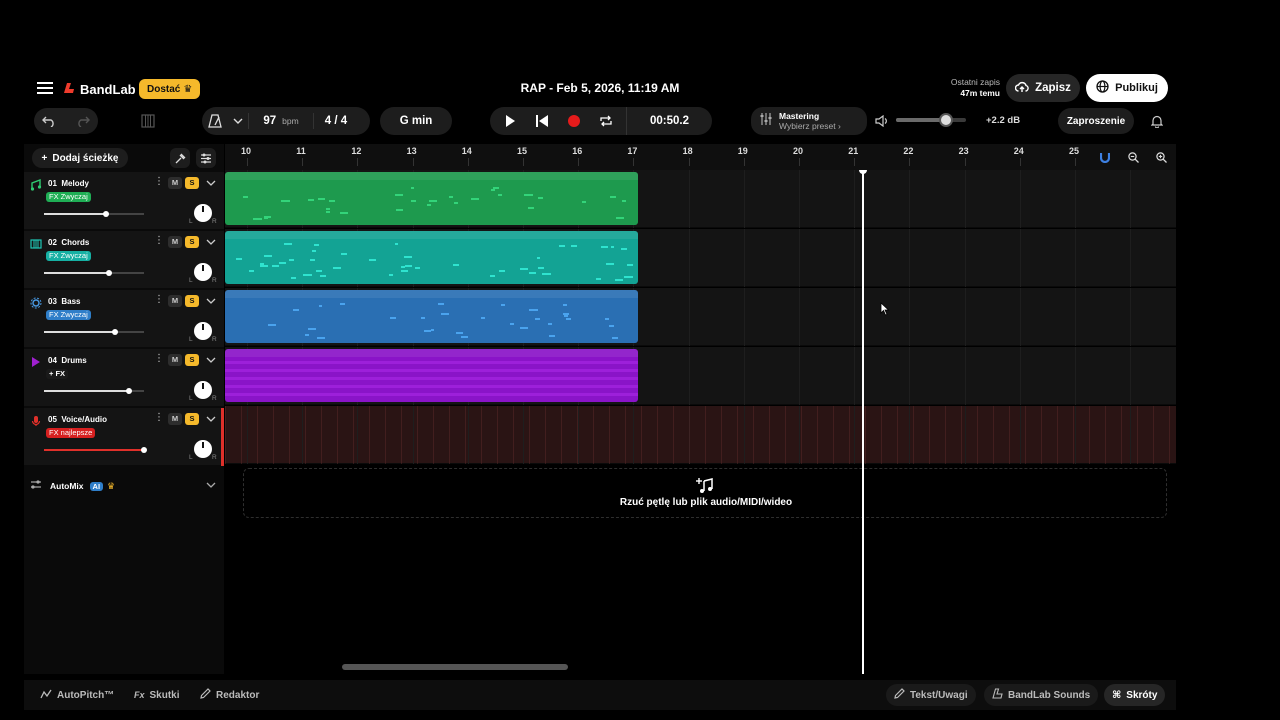  What do you see at coordinates (281, 121) in the screenshot?
I see `tempo-field: 97 bpm` at bounding box center [281, 121].